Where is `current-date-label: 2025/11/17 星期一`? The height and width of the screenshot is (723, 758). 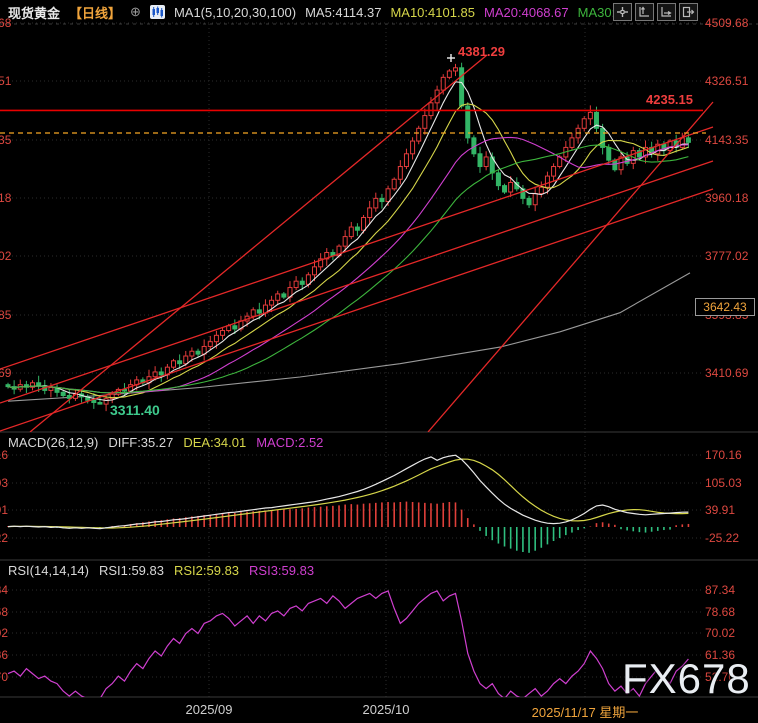 current-date-label: 2025/11/17 星期一 is located at coordinates (585, 712).